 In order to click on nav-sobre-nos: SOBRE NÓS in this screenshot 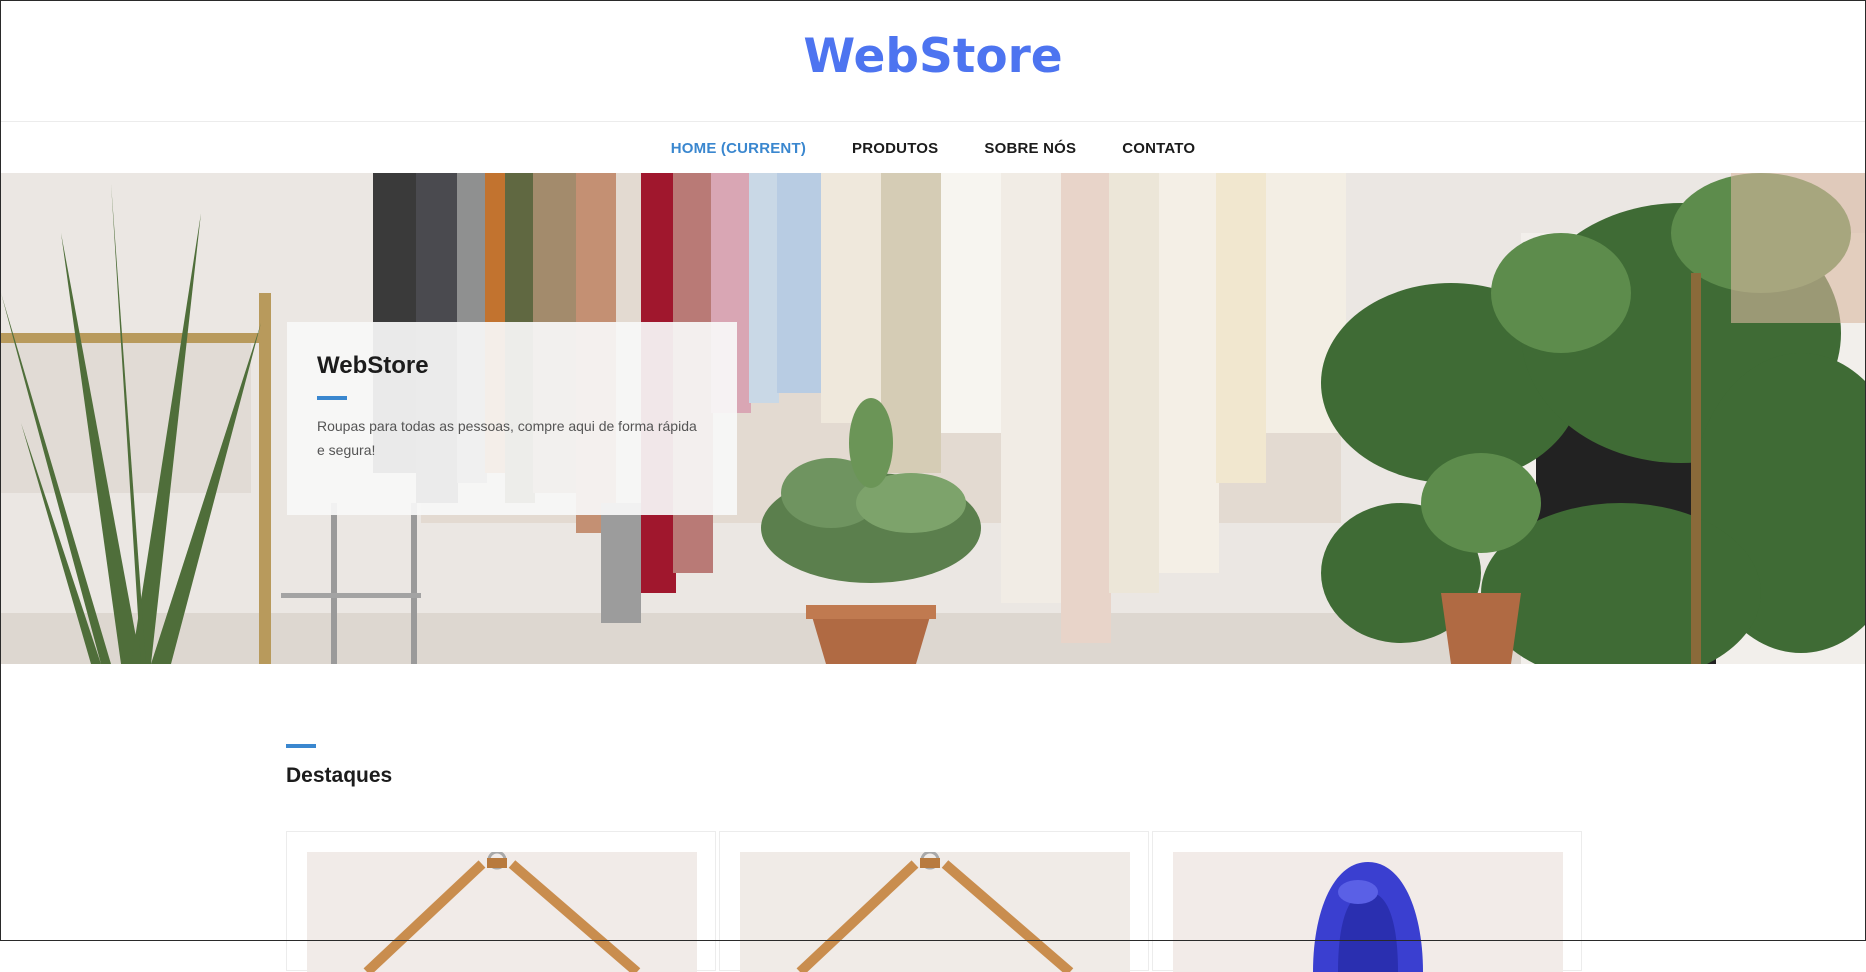, I will do `click(1030, 148)`.